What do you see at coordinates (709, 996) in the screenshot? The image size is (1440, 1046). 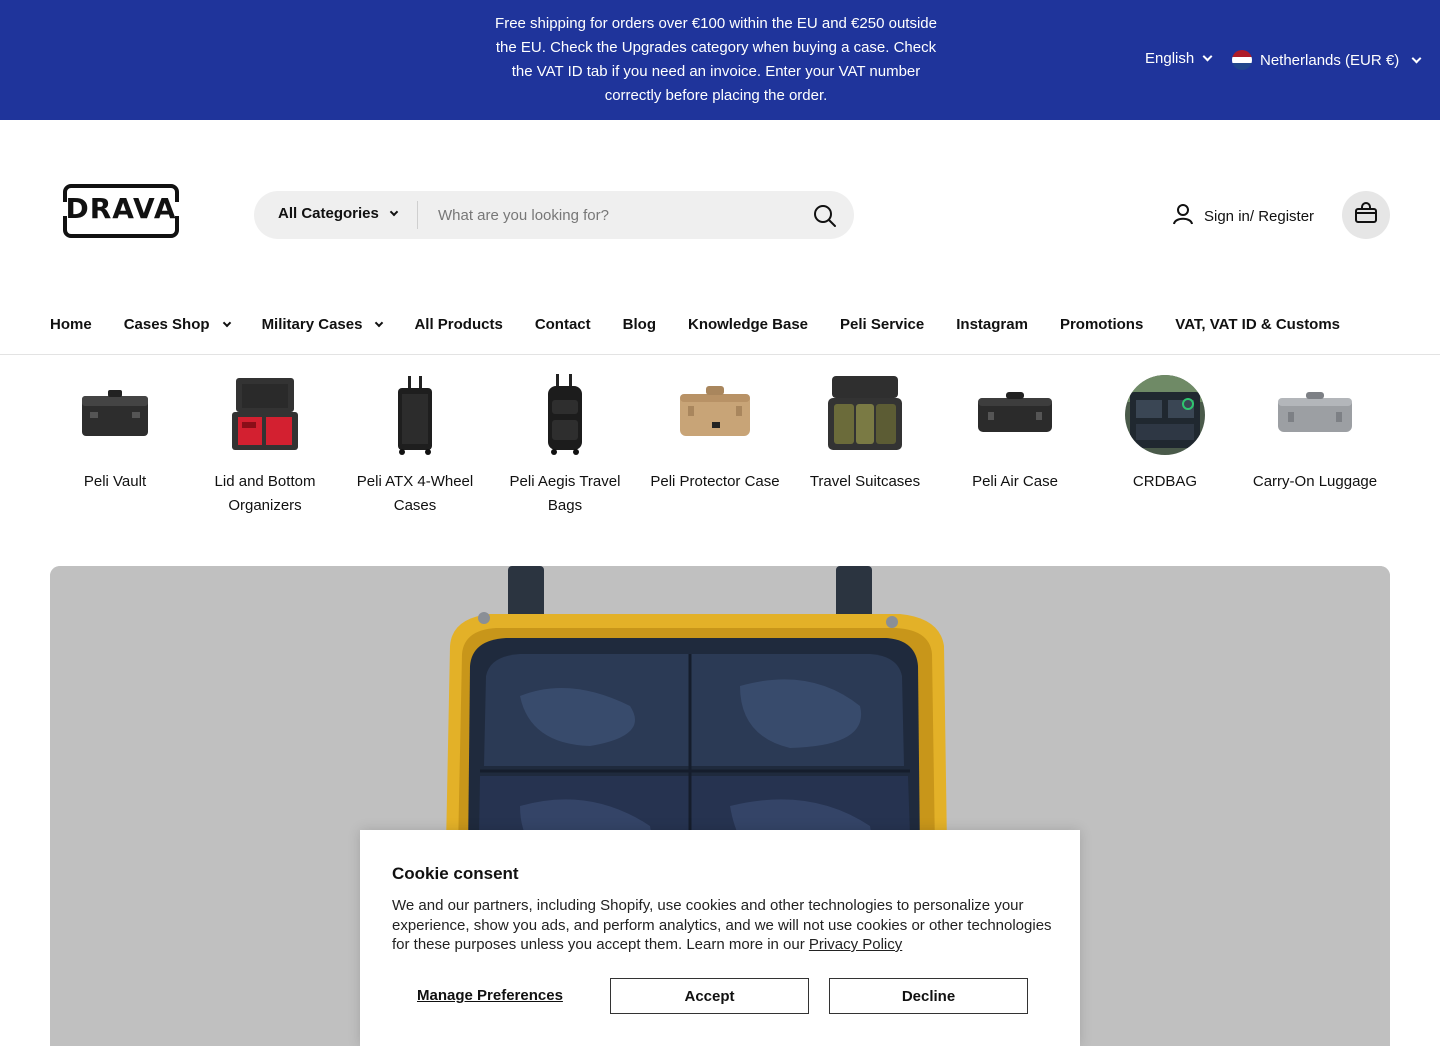 I see `accept-button: Accept` at bounding box center [709, 996].